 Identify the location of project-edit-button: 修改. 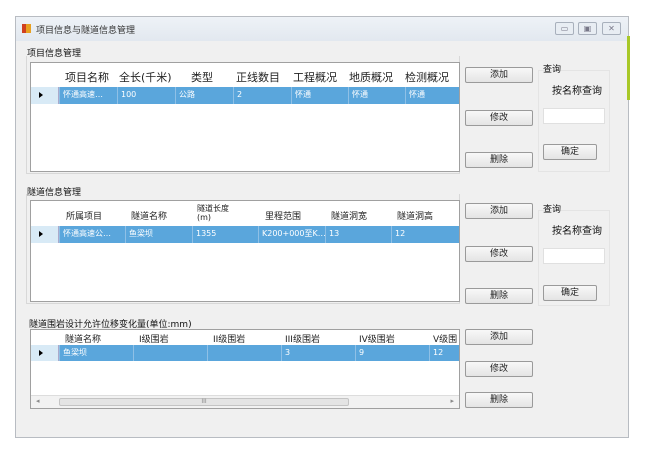
(499, 118).